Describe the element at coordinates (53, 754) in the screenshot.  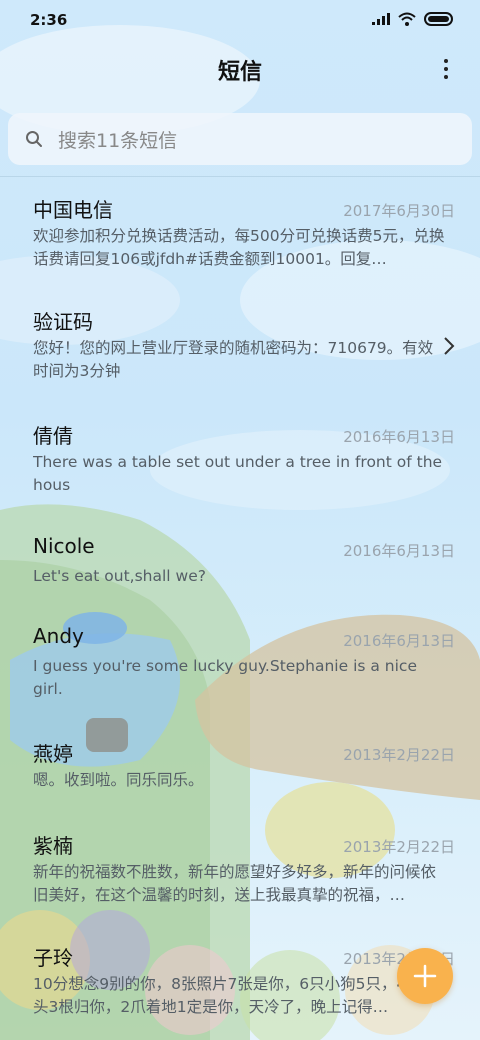
I see `conversation-name: 燕婷` at that location.